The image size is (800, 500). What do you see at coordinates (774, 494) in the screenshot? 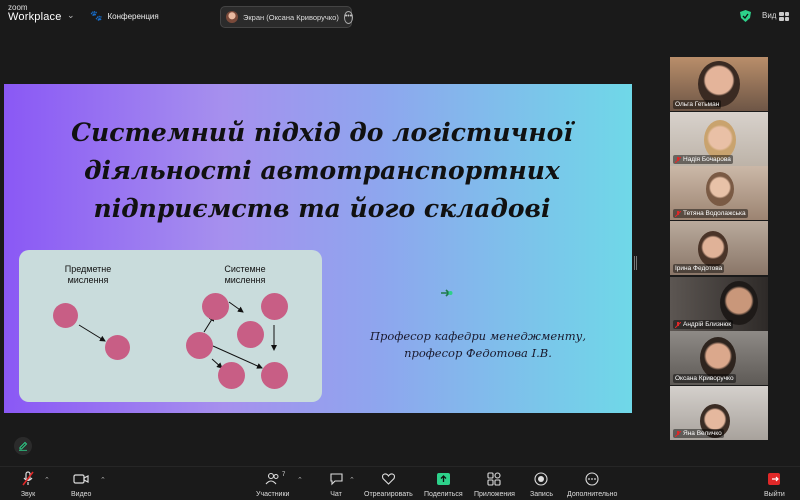
I see `leave-label: Выйти` at bounding box center [774, 494].